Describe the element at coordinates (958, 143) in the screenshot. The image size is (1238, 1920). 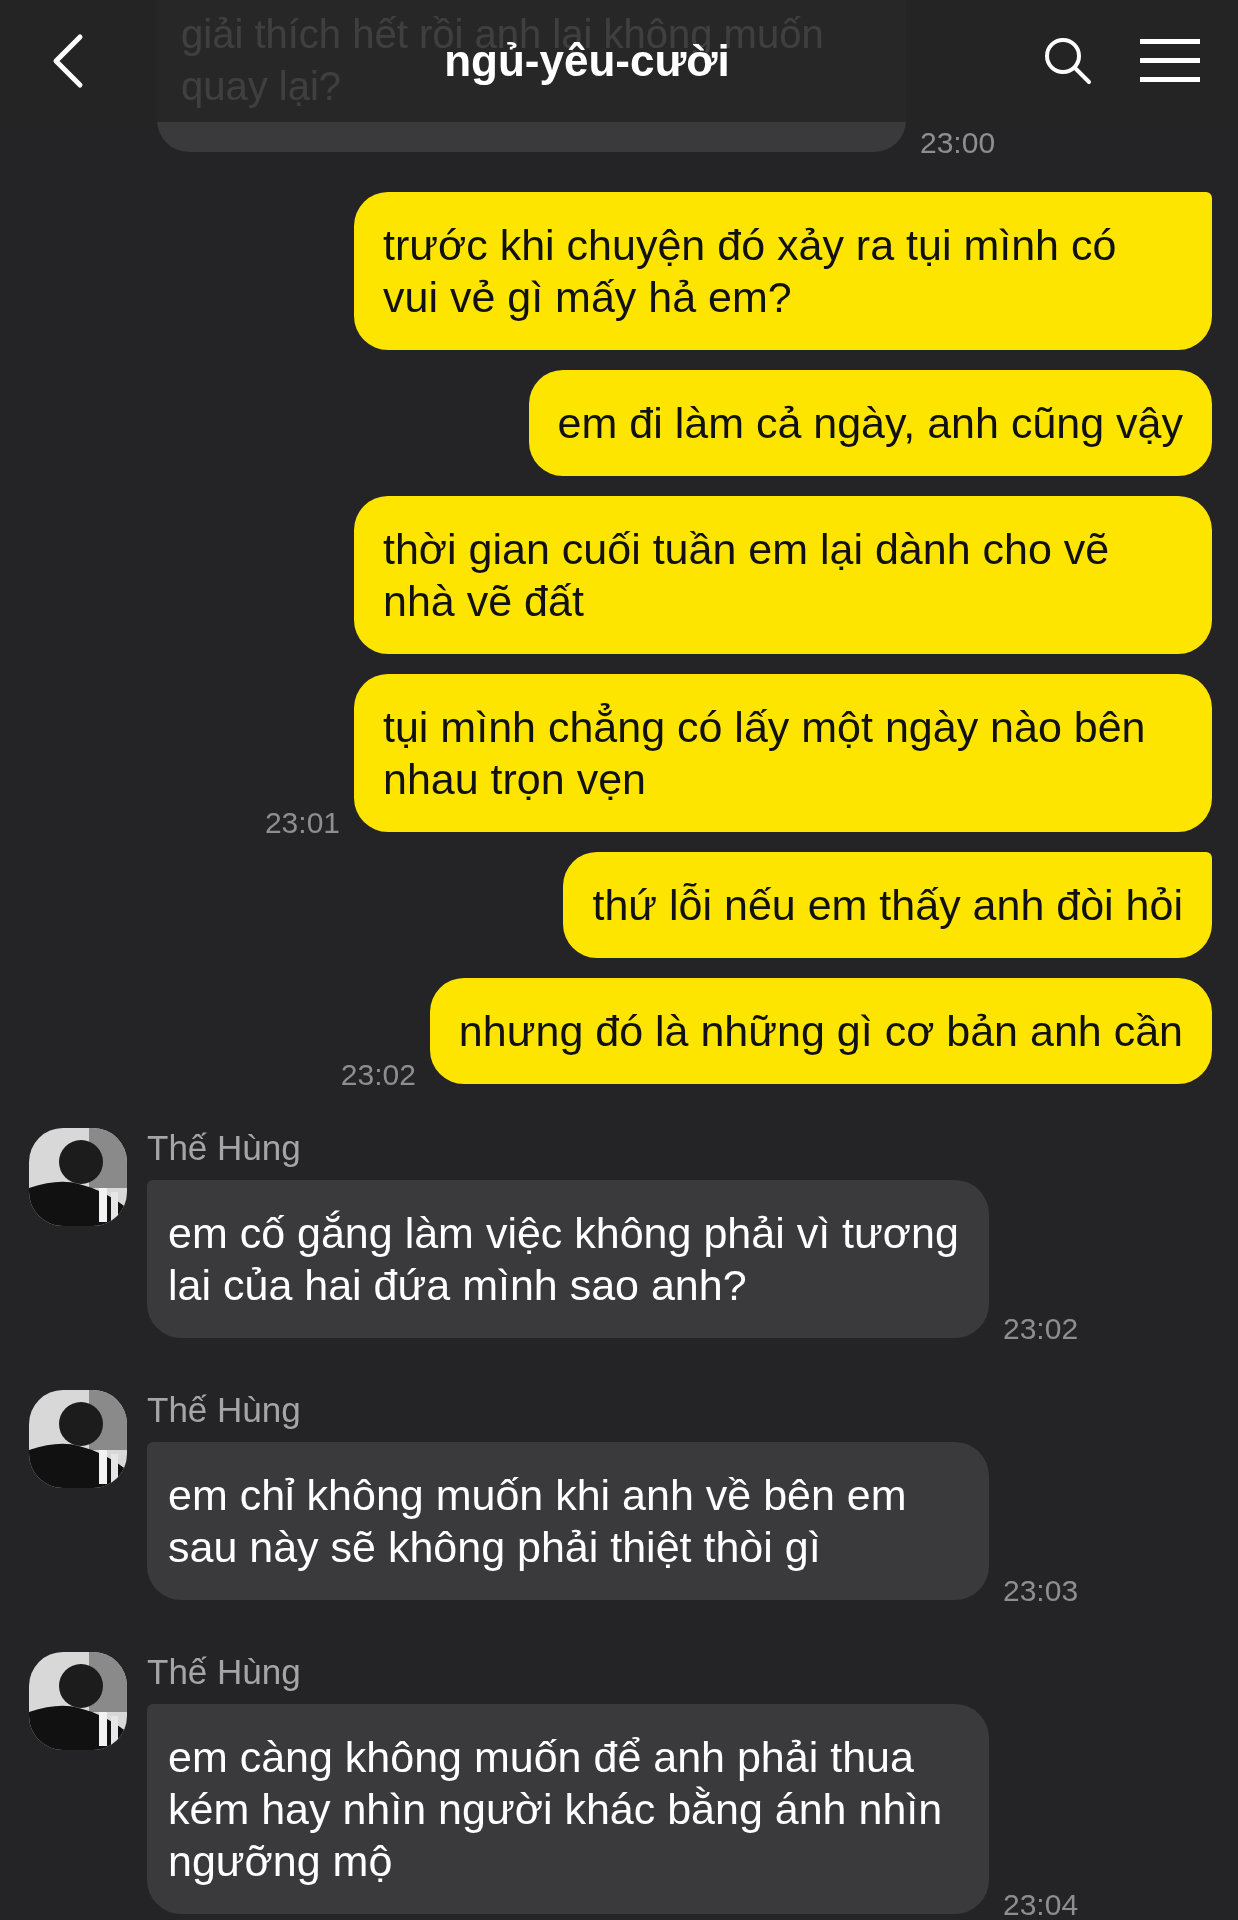
I see `message-time: 23:00` at that location.